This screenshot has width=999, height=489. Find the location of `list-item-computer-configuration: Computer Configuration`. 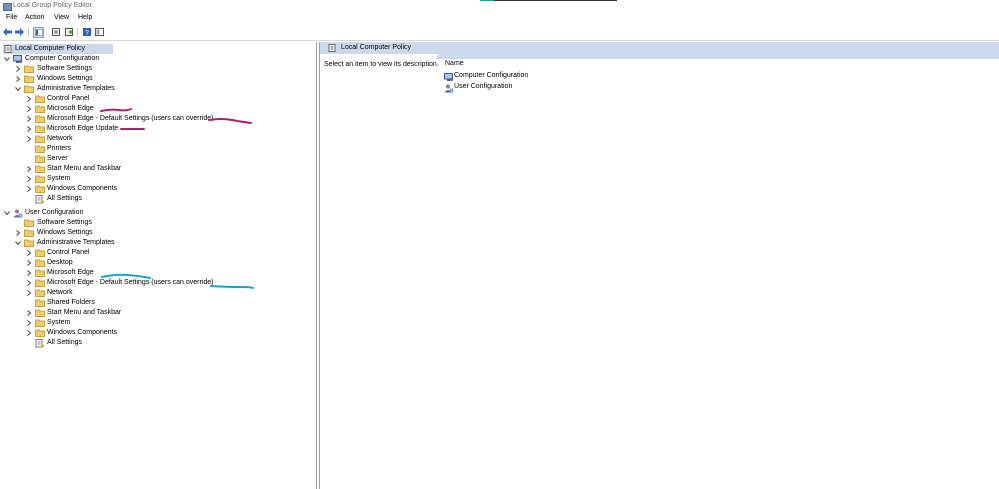

list-item-computer-configuration: Computer Configuration is located at coordinates (504, 77).